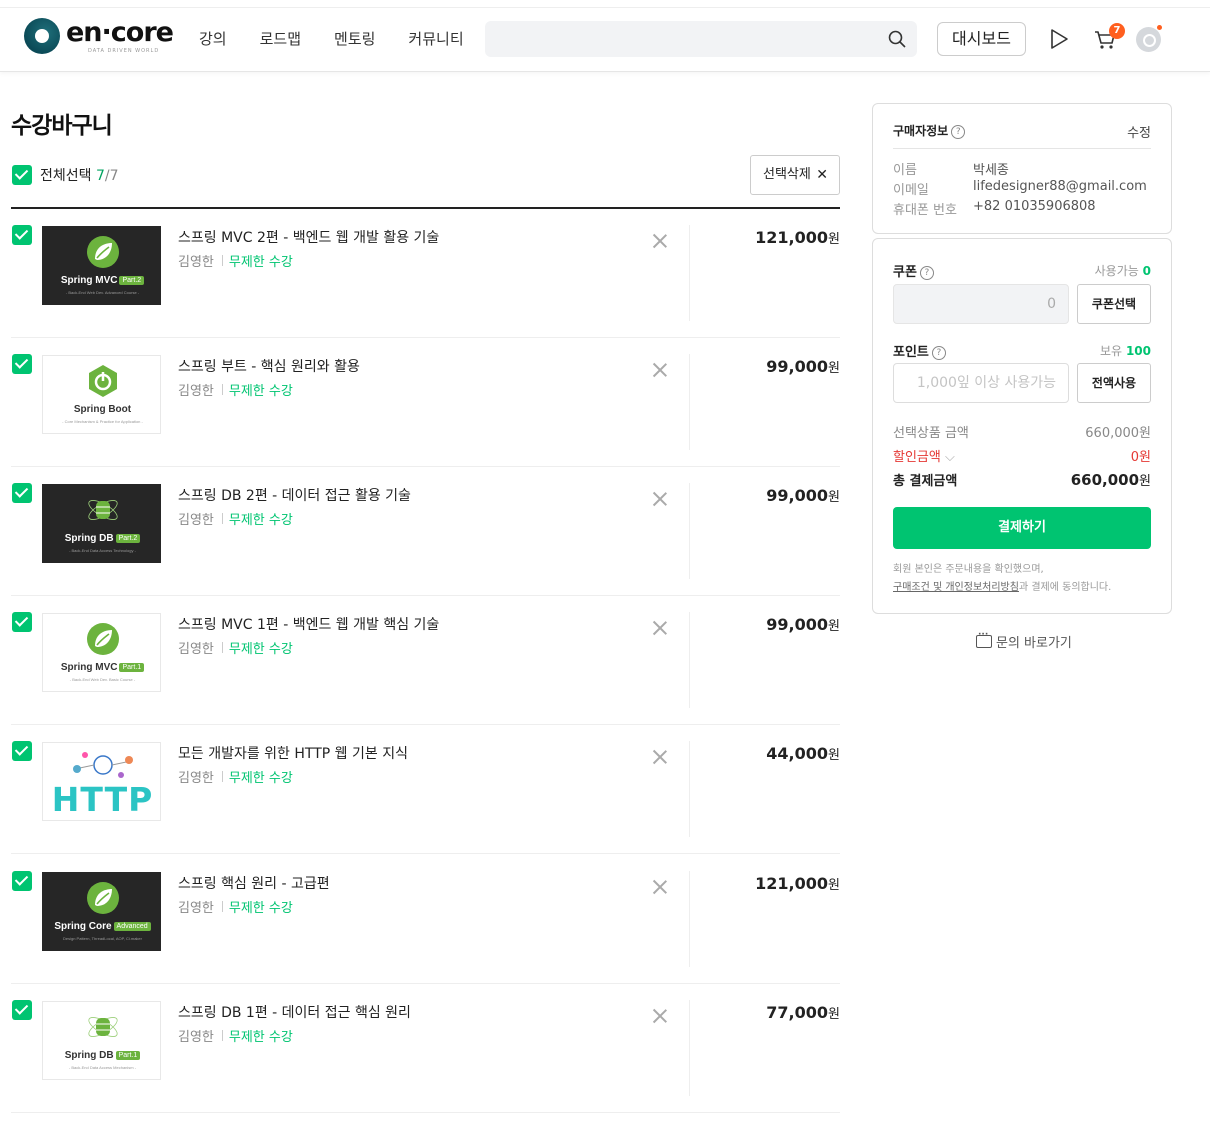  What do you see at coordinates (101, 781) in the screenshot?
I see `course-thumbnail: HTTP` at bounding box center [101, 781].